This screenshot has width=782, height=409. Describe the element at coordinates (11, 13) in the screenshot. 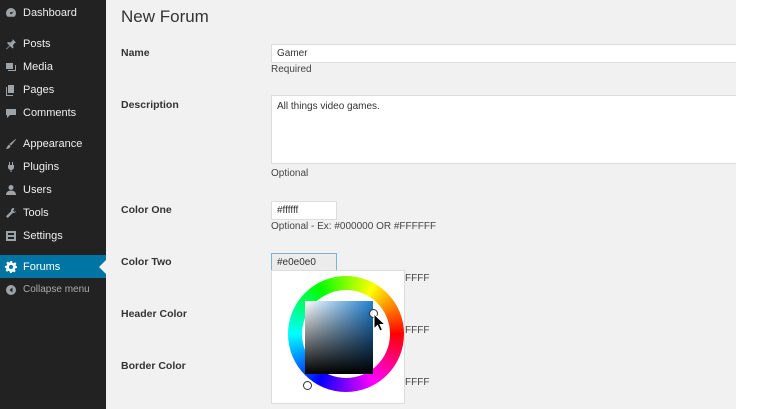

I see `dashboard-icon` at that location.